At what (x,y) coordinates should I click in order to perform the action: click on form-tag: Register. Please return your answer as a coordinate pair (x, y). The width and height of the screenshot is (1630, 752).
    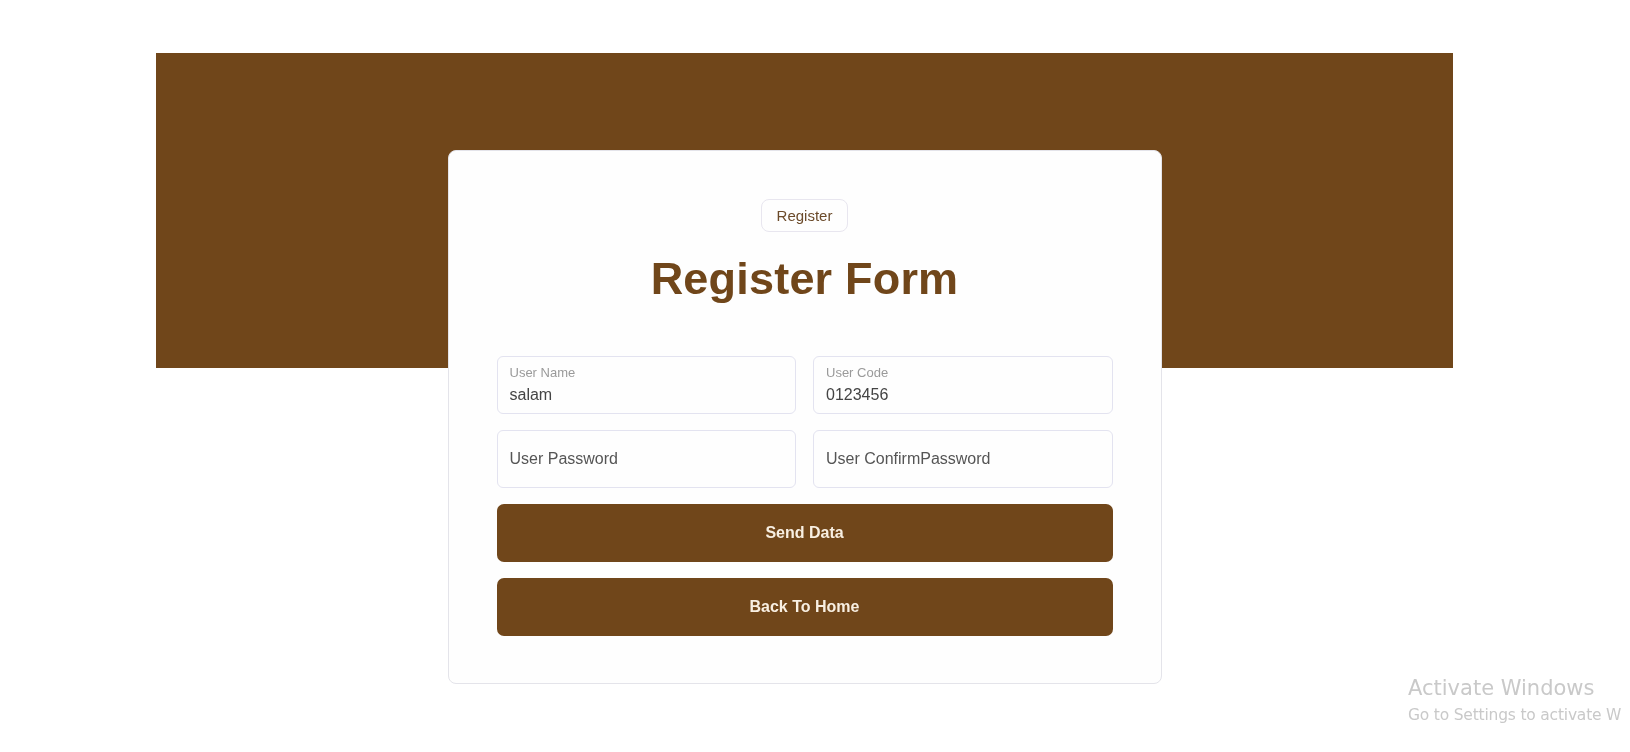
    Looking at the image, I should click on (804, 215).